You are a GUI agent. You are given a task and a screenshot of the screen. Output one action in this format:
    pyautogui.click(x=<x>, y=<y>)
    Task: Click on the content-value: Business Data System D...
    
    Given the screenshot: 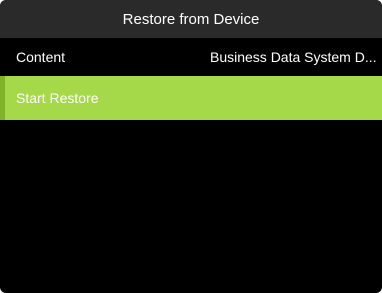 What is the action you would take?
    pyautogui.click(x=293, y=57)
    